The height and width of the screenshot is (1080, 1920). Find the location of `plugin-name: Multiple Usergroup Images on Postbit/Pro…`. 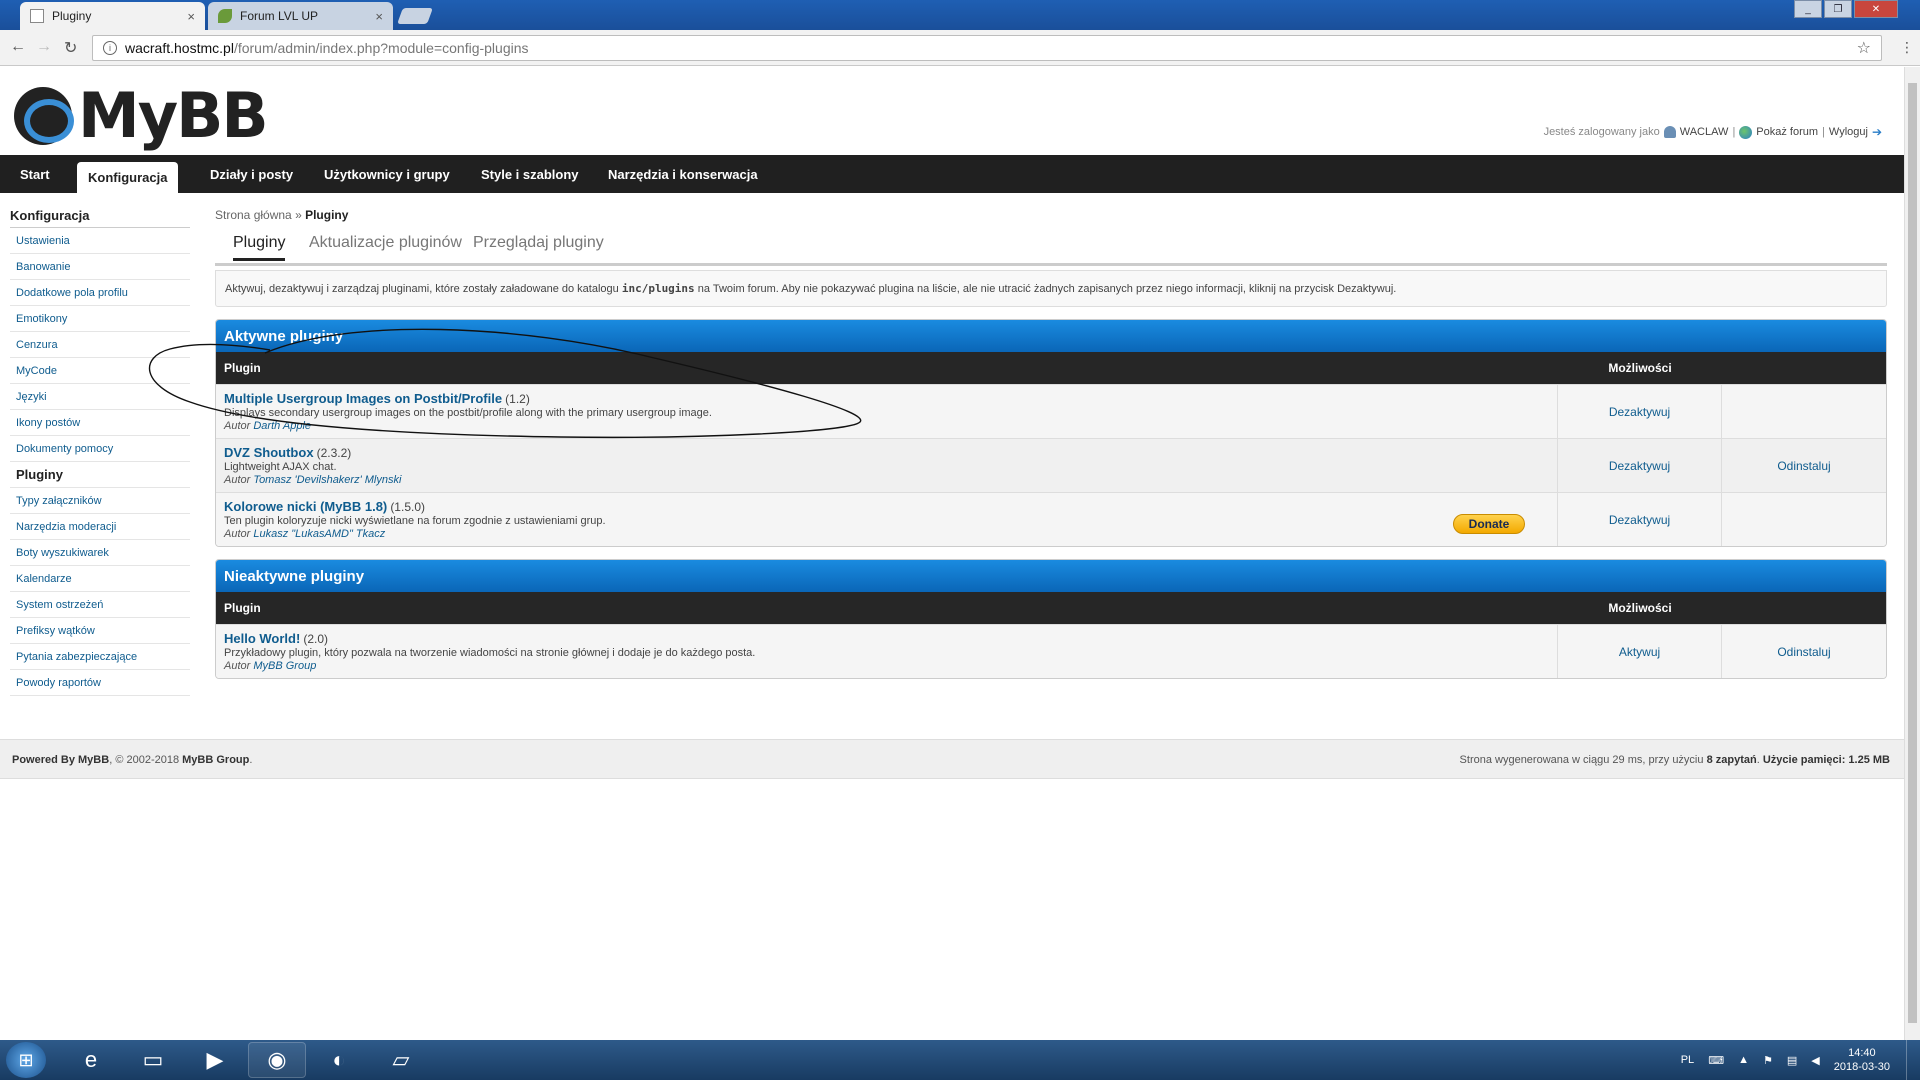

plugin-name: Multiple Usergroup Images on Postbit/Pro… is located at coordinates (363, 398).